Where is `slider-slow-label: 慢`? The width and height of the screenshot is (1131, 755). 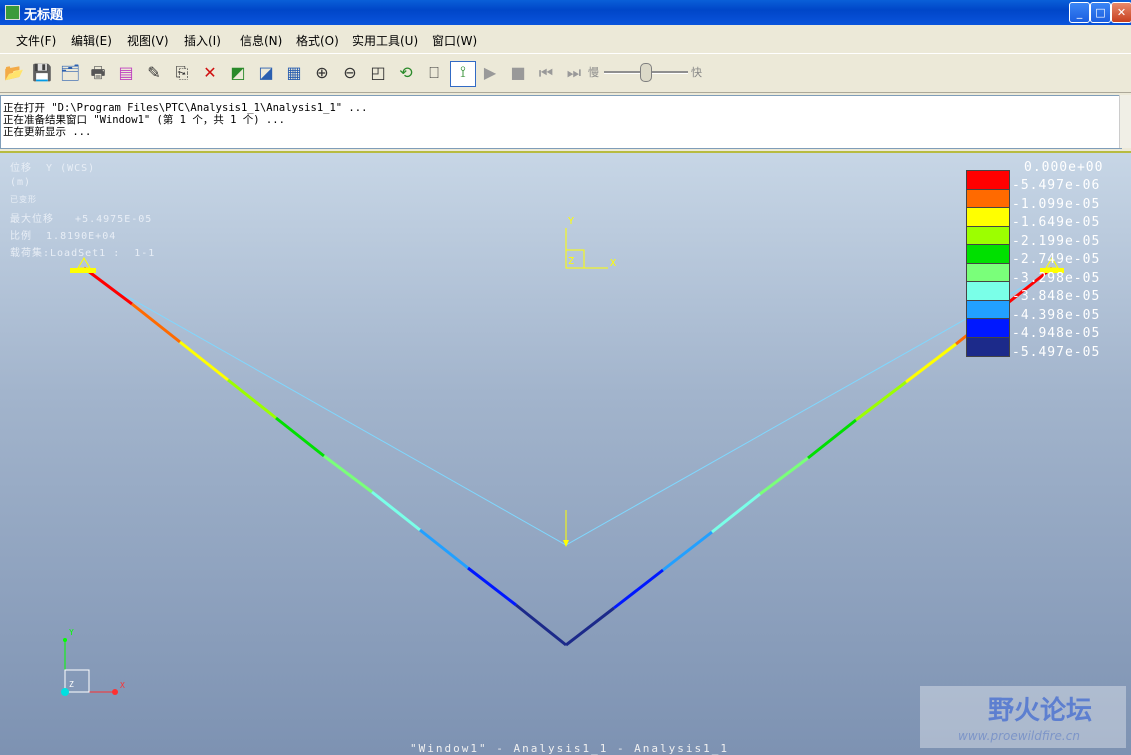 slider-slow-label: 慢 is located at coordinates (593, 72).